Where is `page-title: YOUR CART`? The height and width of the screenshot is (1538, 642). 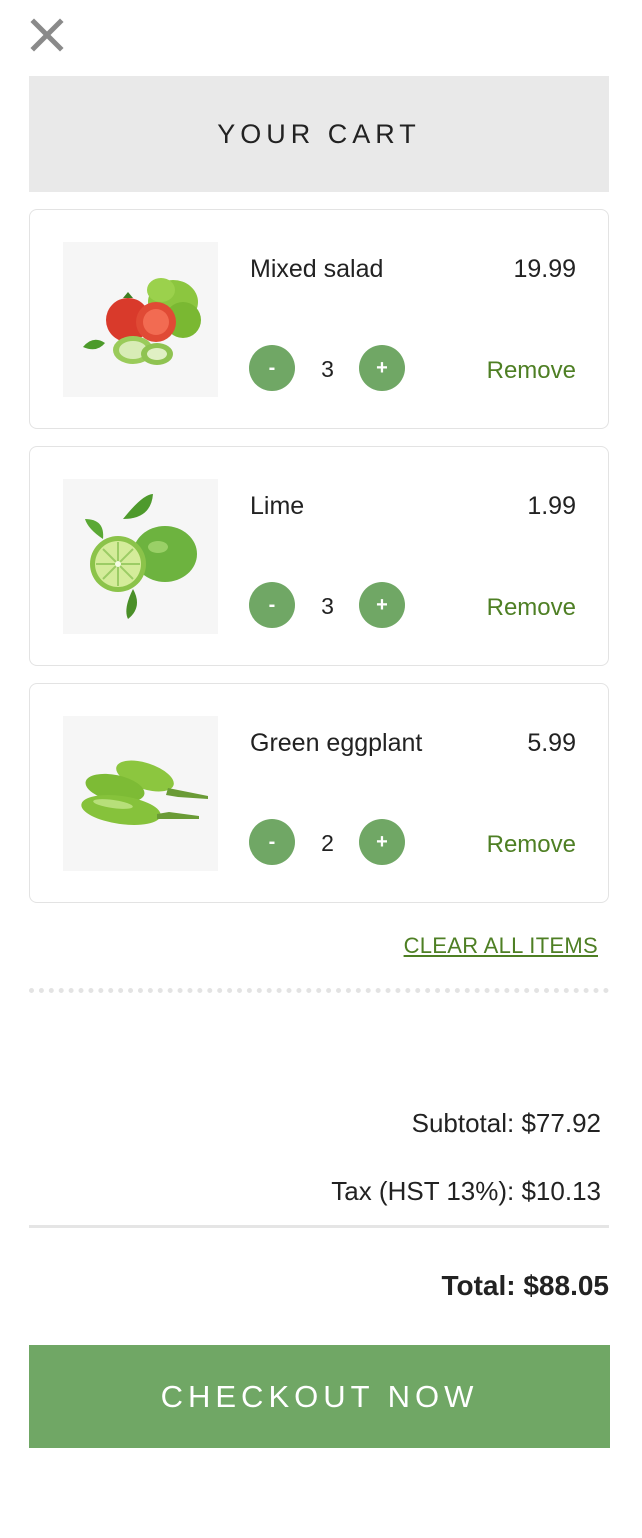 page-title: YOUR CART is located at coordinates (319, 133).